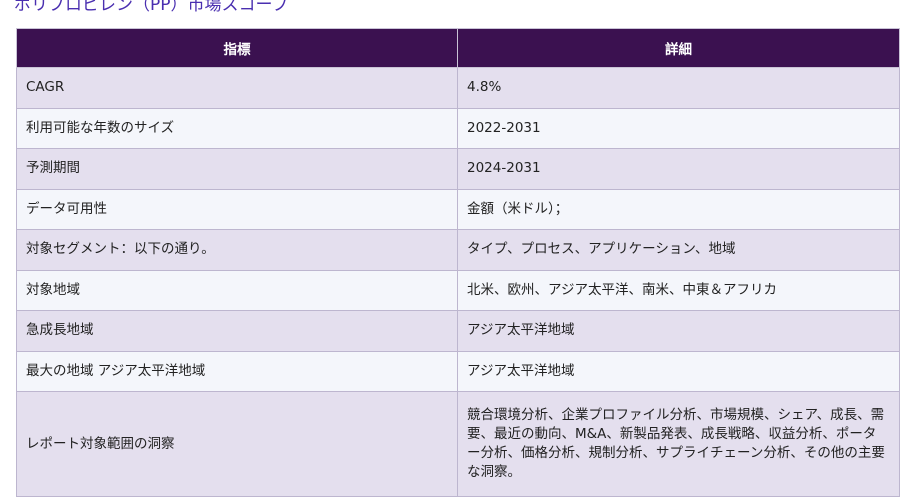 The image size is (922, 504). I want to click on table-row: 急成長地域 アジア太平洋地域, so click(458, 331).